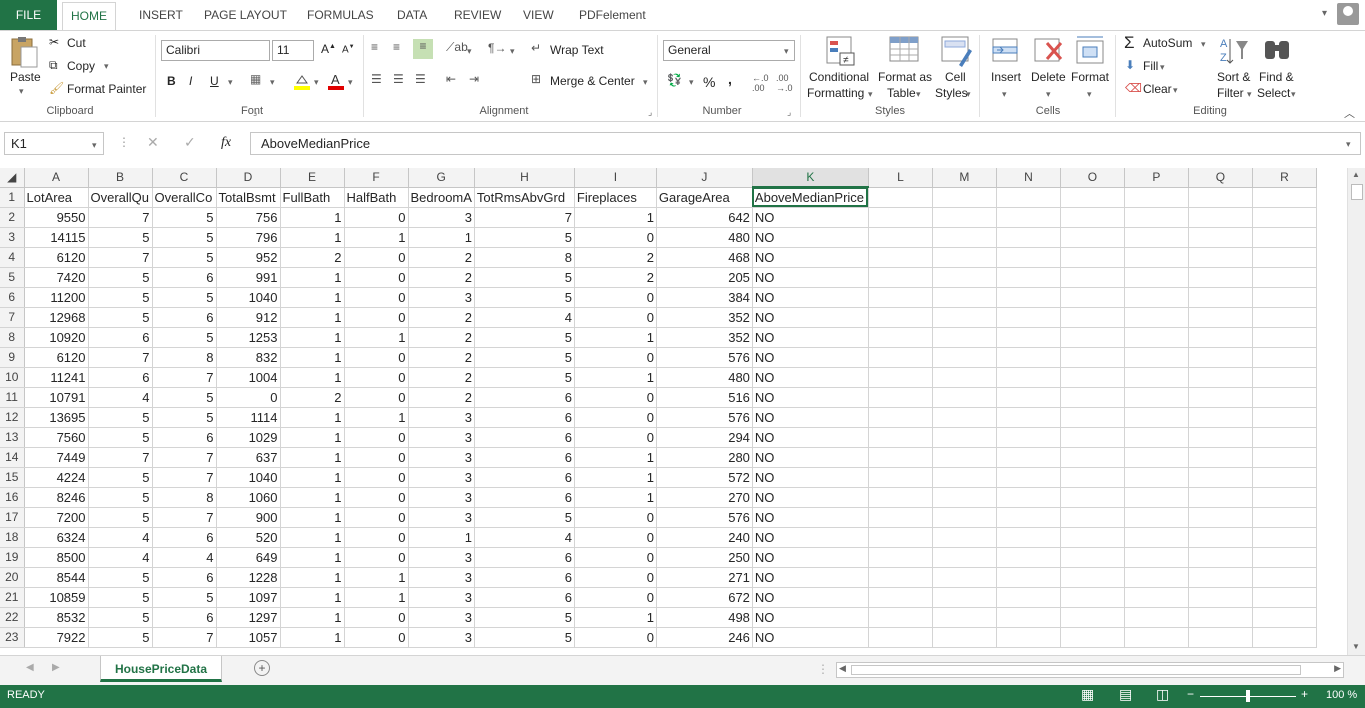  Describe the element at coordinates (56, 337) in the screenshot. I see `cell: 10920` at that location.